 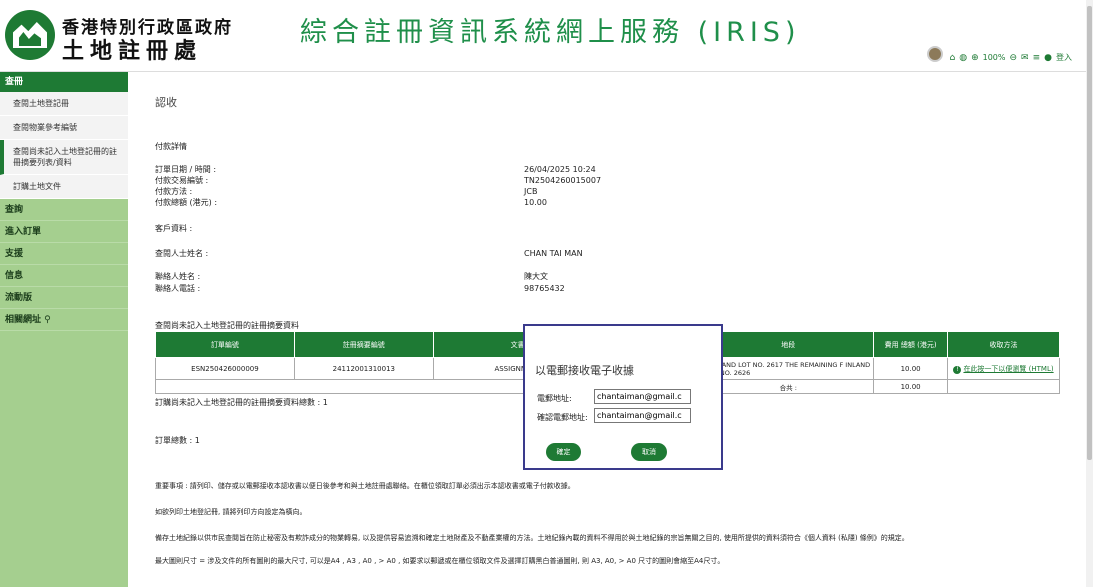 What do you see at coordinates (64, 128) in the screenshot?
I see `sidebar-item-property-ref: 查閱物業參考編號` at bounding box center [64, 128].